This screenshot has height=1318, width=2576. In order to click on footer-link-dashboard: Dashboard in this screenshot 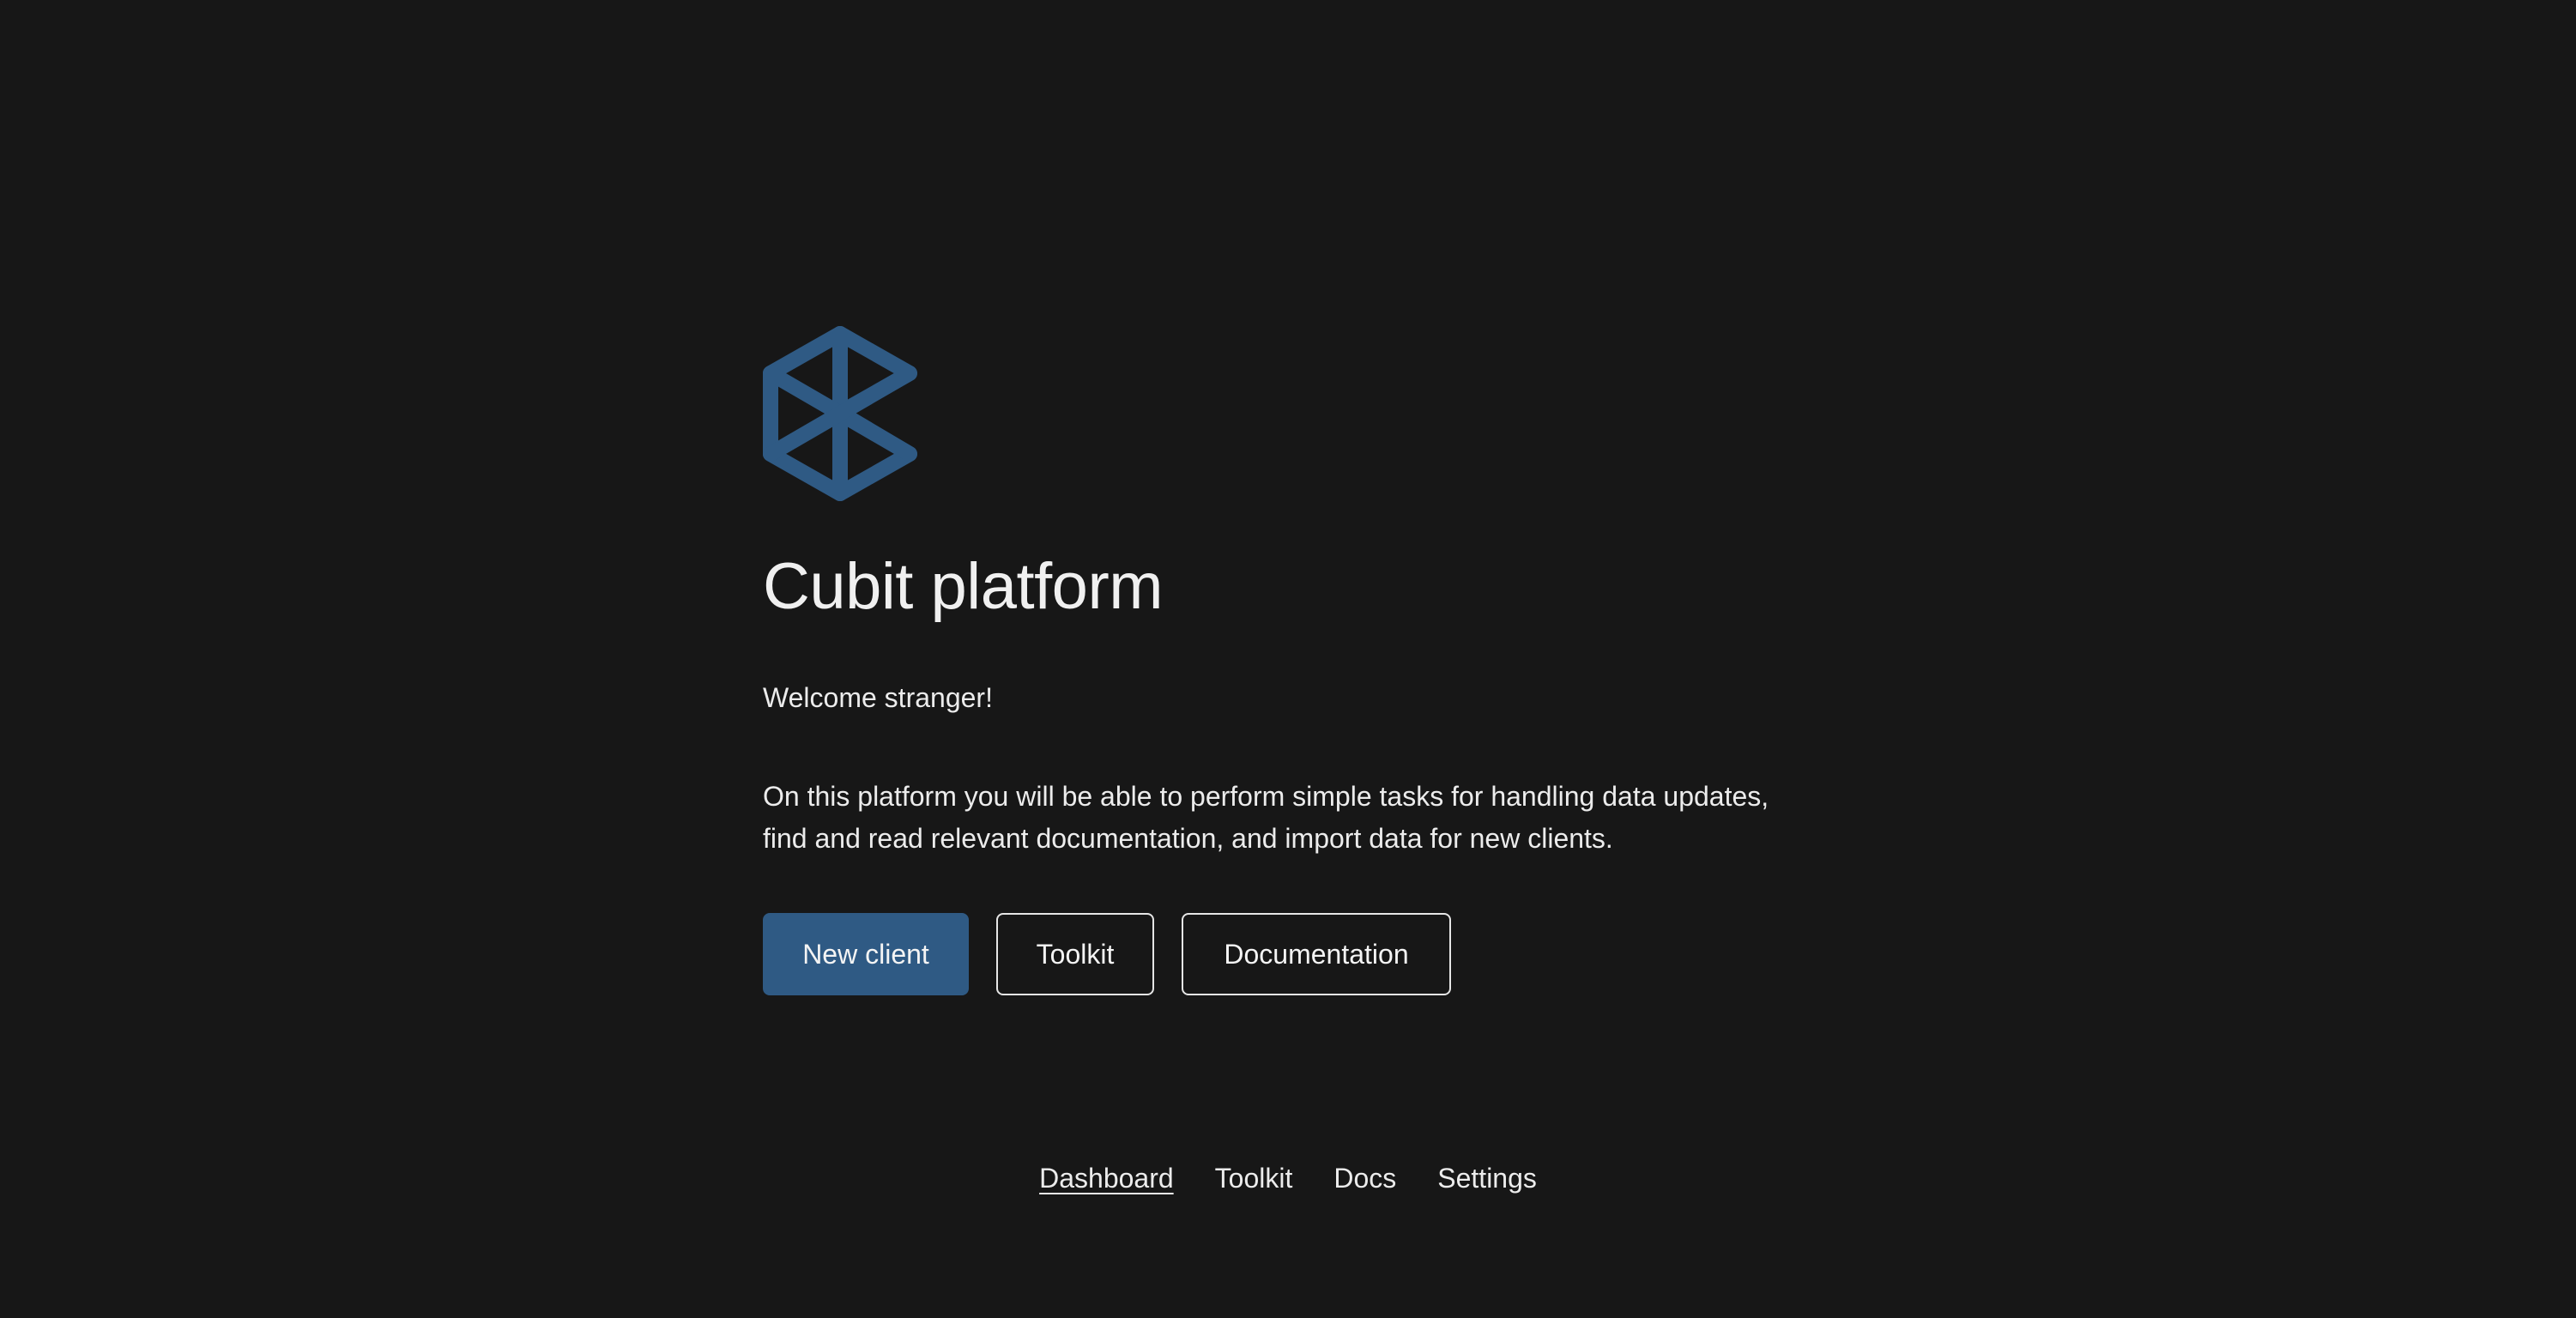, I will do `click(1106, 1178)`.